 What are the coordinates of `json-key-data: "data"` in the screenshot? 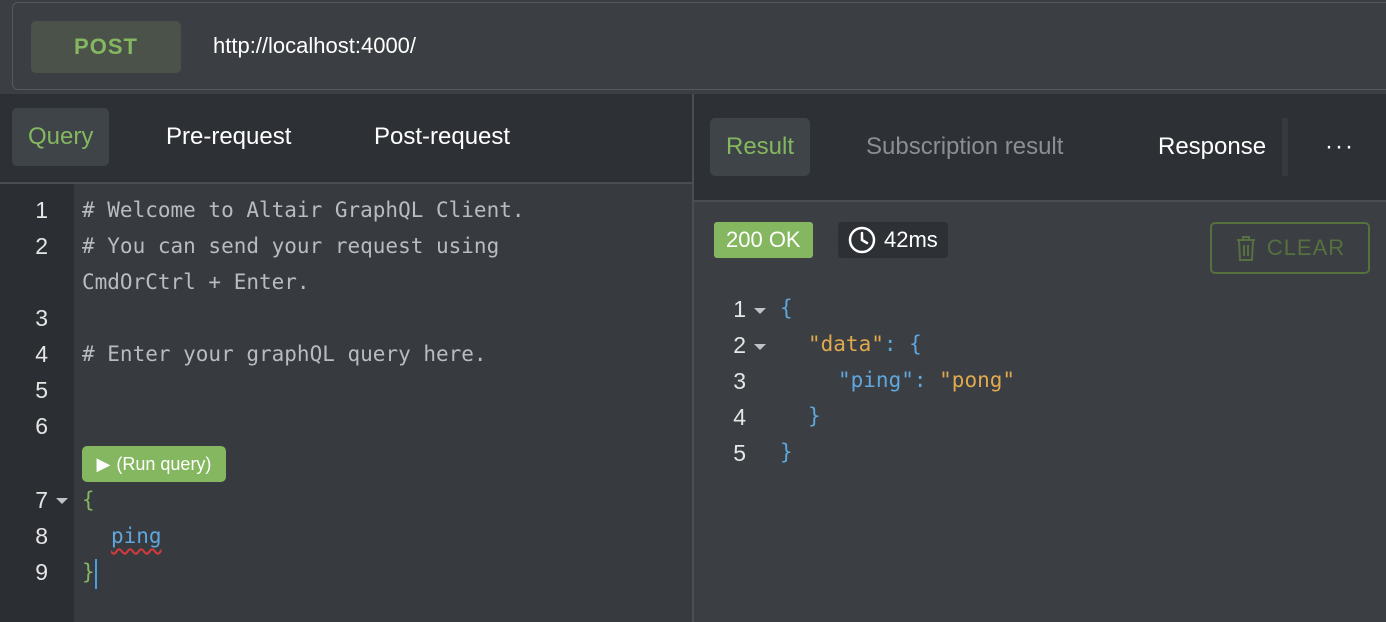 It's located at (846, 344).